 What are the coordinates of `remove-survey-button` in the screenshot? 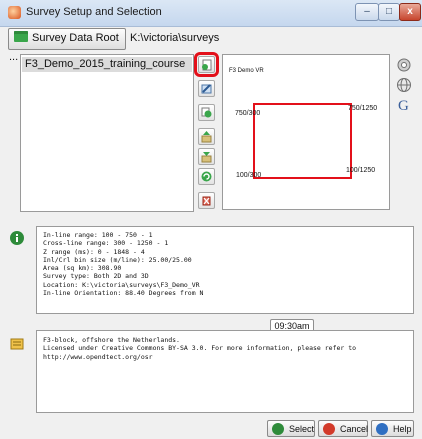 It's located at (206, 200).